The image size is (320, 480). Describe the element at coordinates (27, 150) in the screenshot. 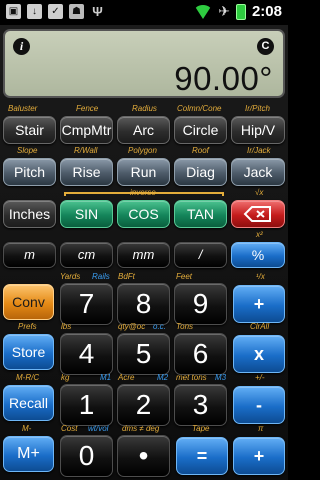

I see `label-slope: Slope` at that location.